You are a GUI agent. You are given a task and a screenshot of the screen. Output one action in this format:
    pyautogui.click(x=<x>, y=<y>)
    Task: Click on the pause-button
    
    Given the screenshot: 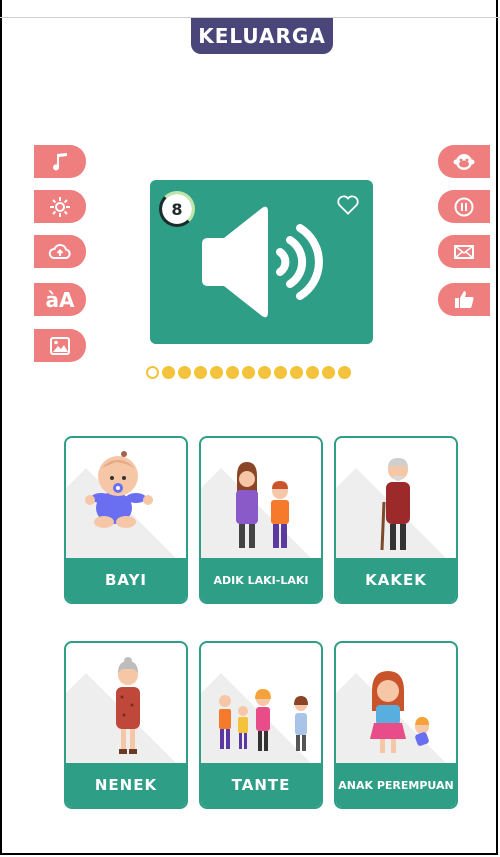 What is the action you would take?
    pyautogui.click(x=464, y=206)
    